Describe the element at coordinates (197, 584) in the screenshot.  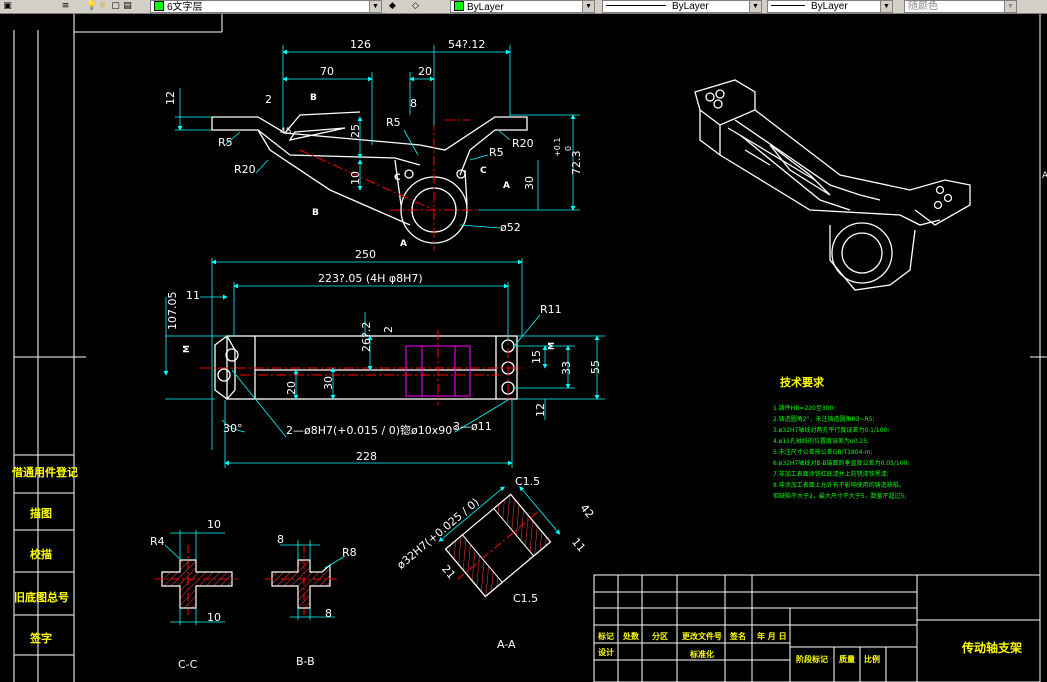
I see `section-cc-profile` at that location.